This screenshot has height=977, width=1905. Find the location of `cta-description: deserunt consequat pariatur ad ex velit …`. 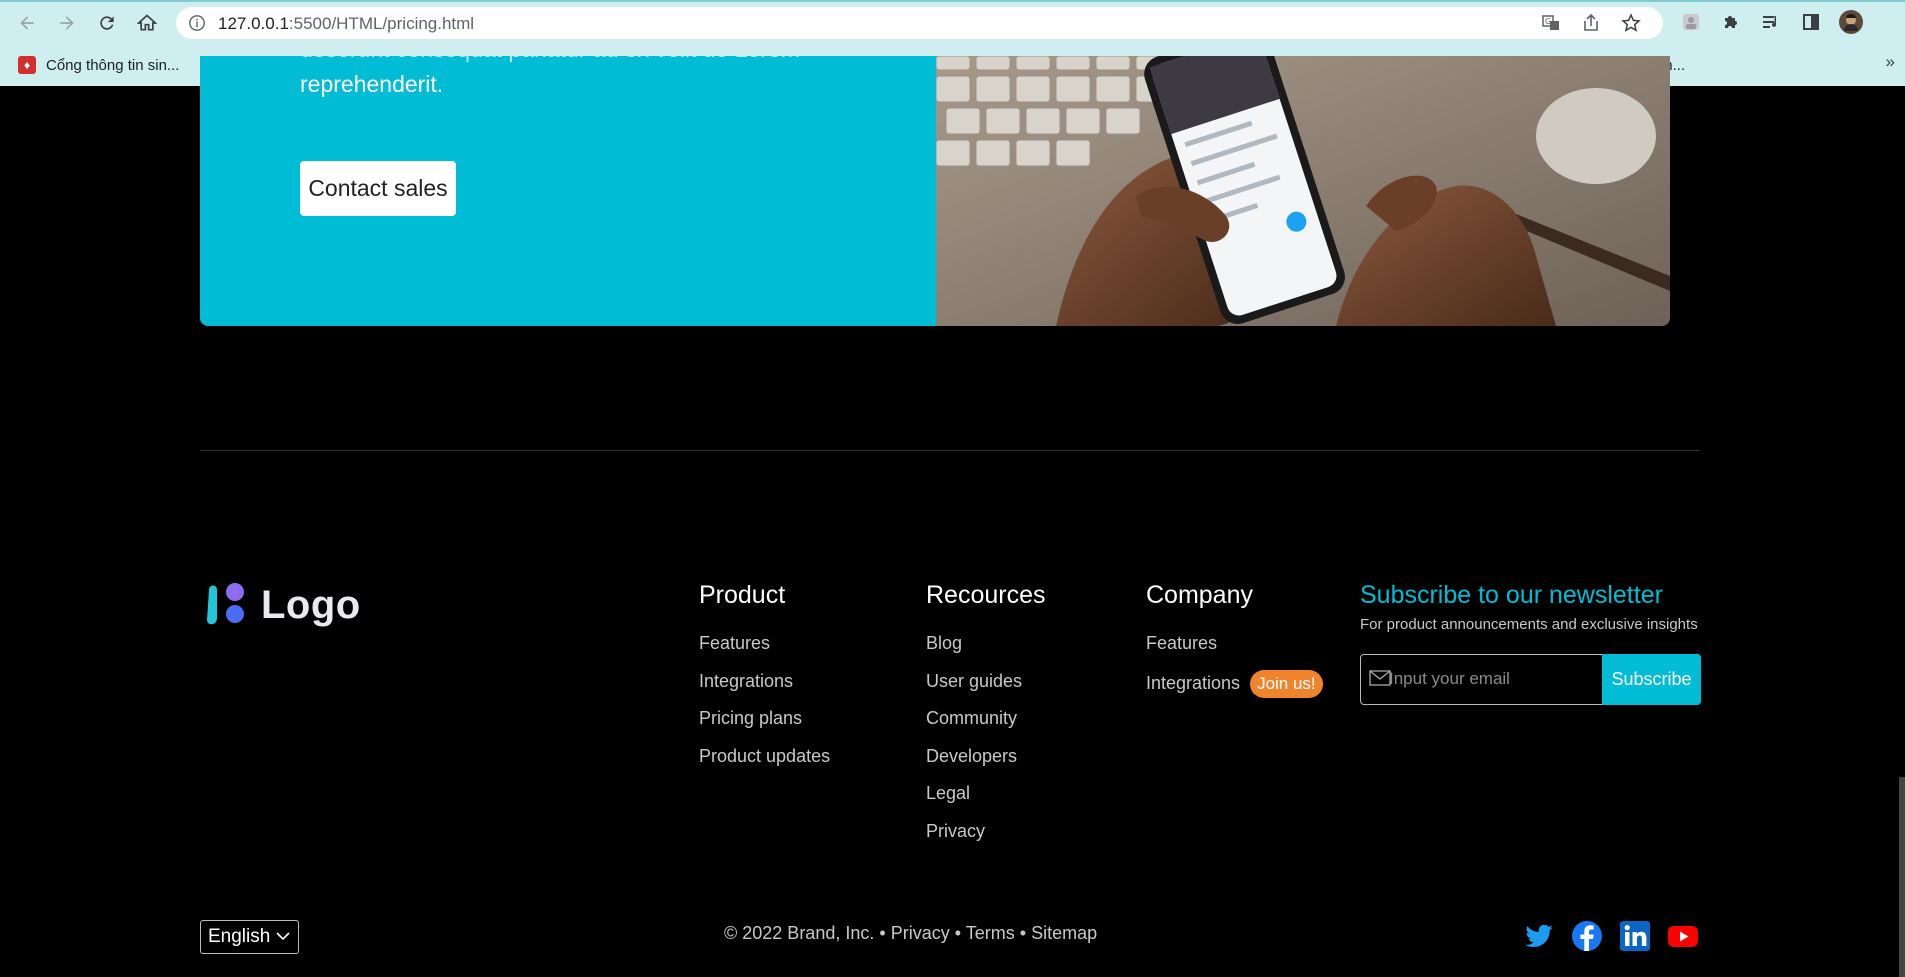

cta-description: deserunt consequat pariatur ad ex velit … is located at coordinates (550, 79).